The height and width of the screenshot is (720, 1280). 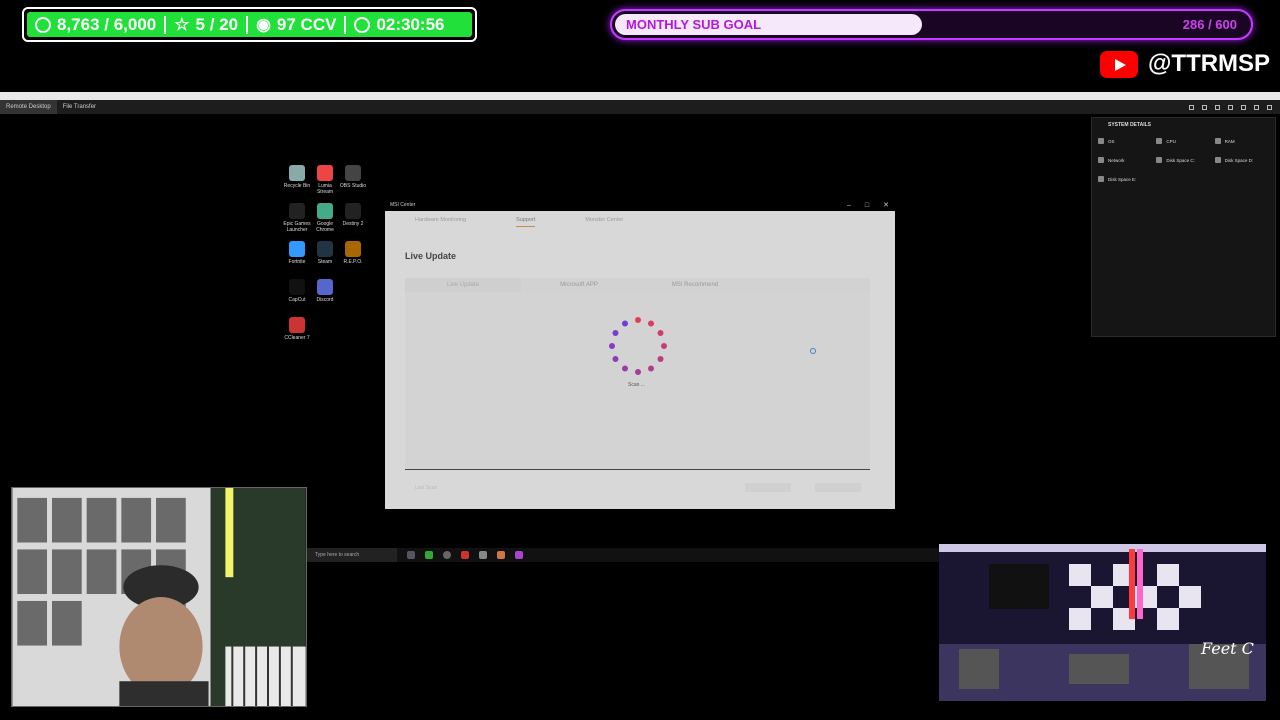 I want to click on desktop-icon-label: R.E.P.O., so click(x=353, y=262).